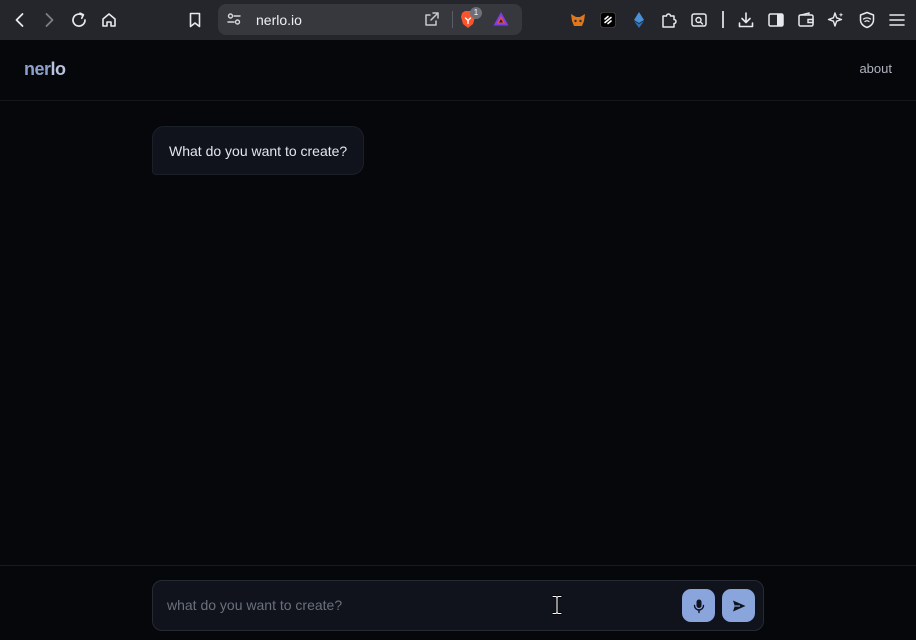 Image resolution: width=916 pixels, height=640 pixels. I want to click on toolbar-separator, so click(723, 19).